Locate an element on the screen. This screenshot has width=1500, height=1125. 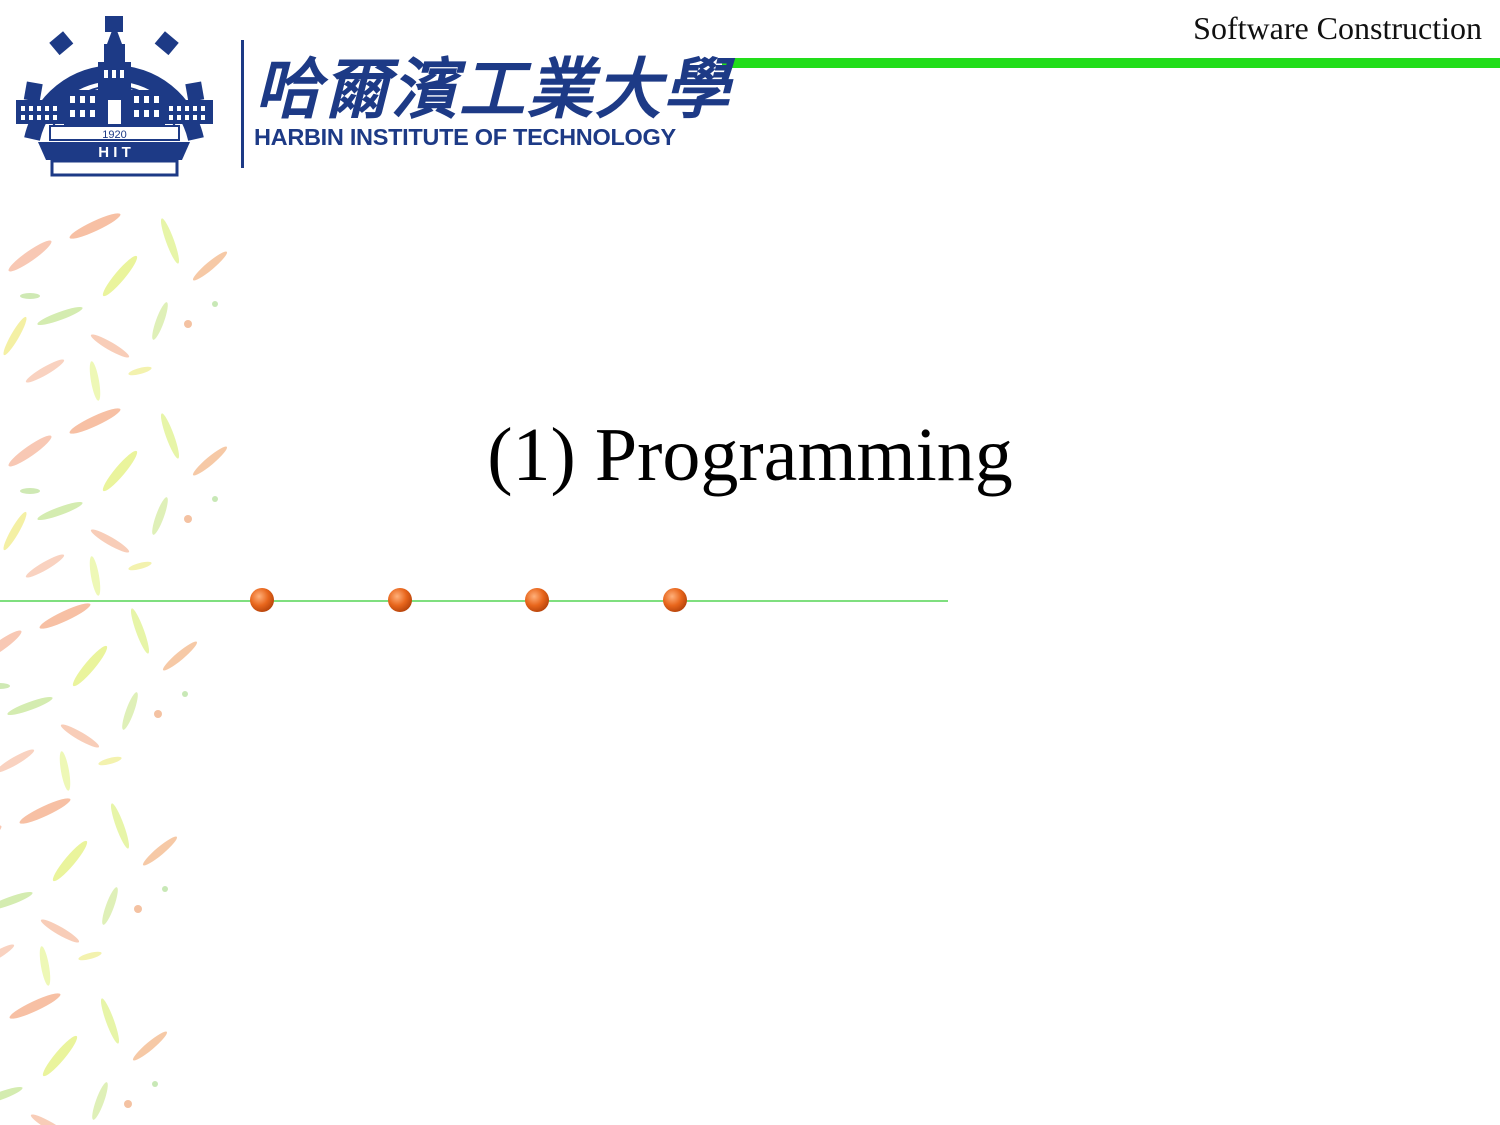
university-name-english: HARBIN INSTITUTE OF TECHNOLOGY is located at coordinates (465, 137).